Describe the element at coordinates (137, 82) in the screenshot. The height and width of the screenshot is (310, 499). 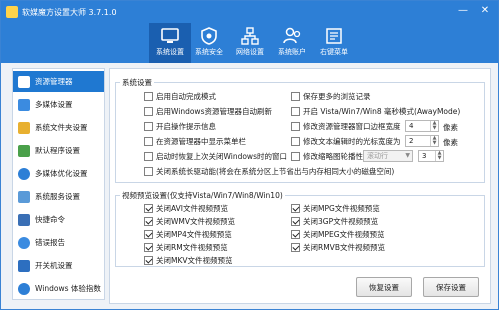
I see `group-title: 系统设置` at that location.